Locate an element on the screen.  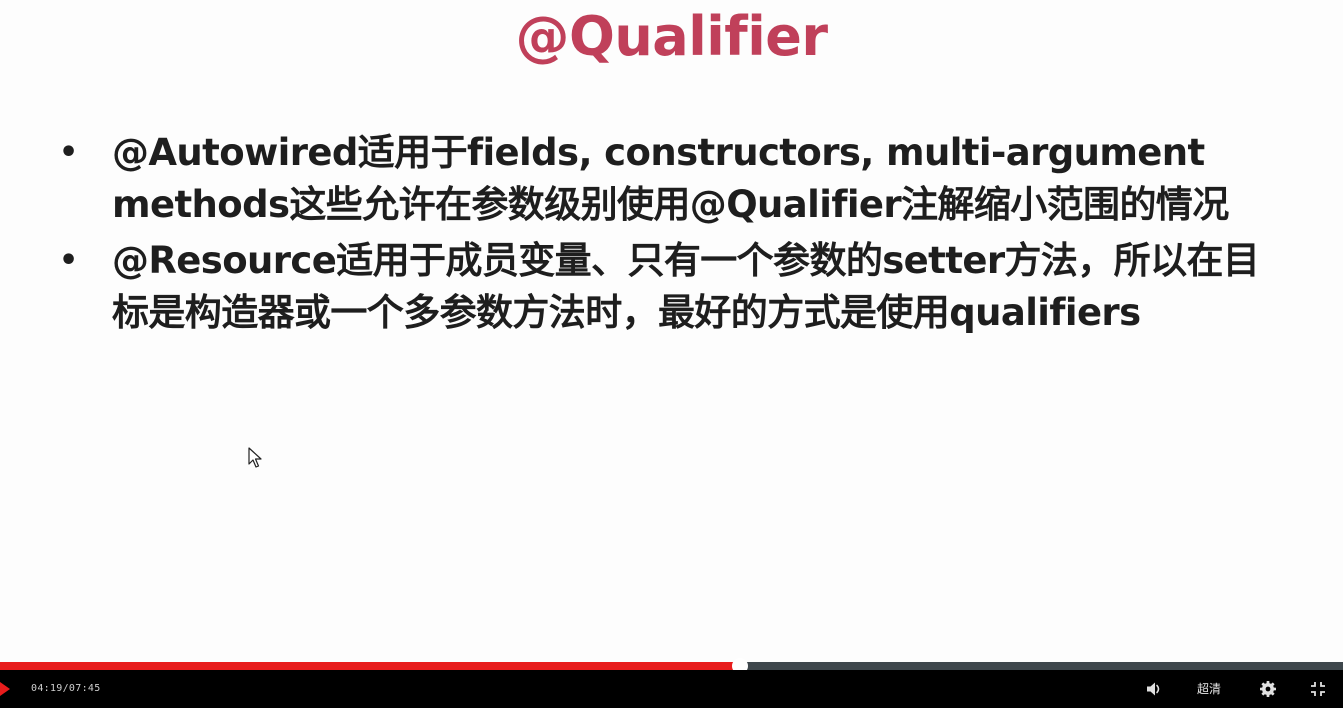
time-display: 04:19/07:45 is located at coordinates (66, 688).